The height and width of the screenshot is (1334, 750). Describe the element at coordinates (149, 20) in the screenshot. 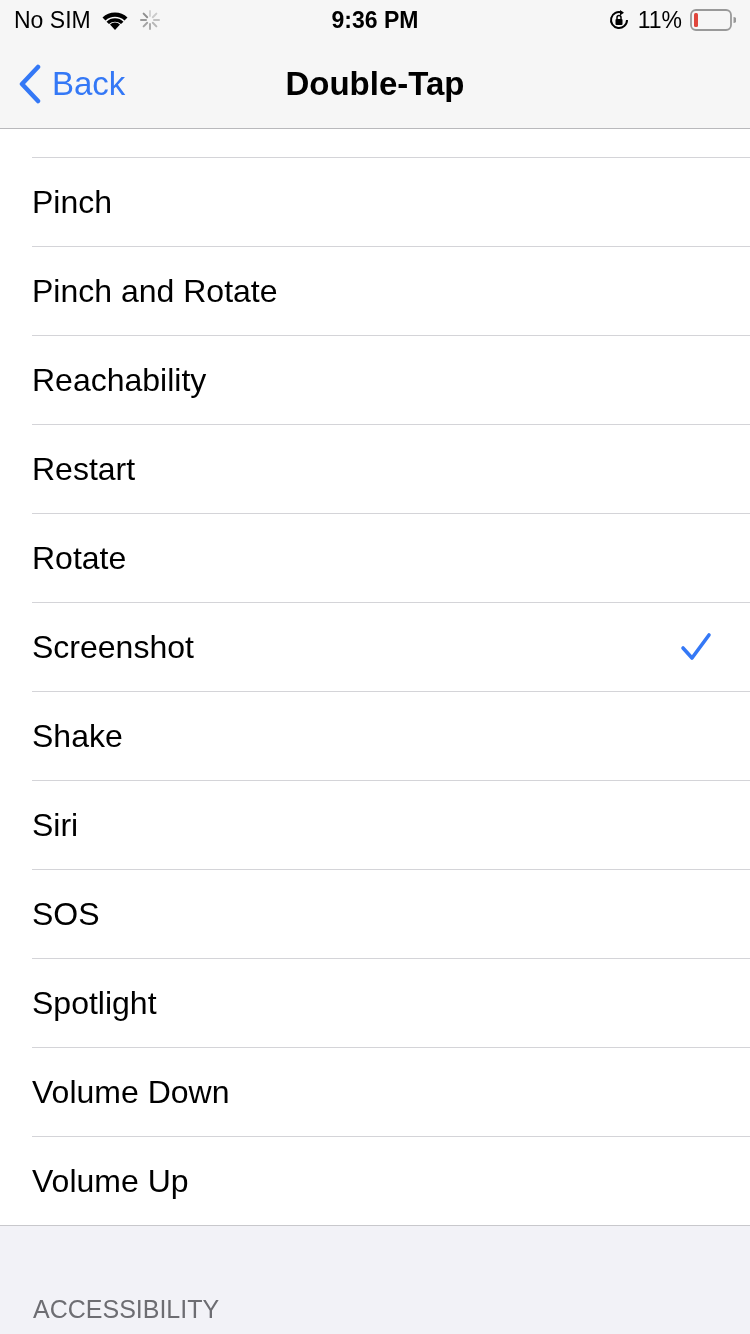

I see `loading-spinner-icon` at that location.